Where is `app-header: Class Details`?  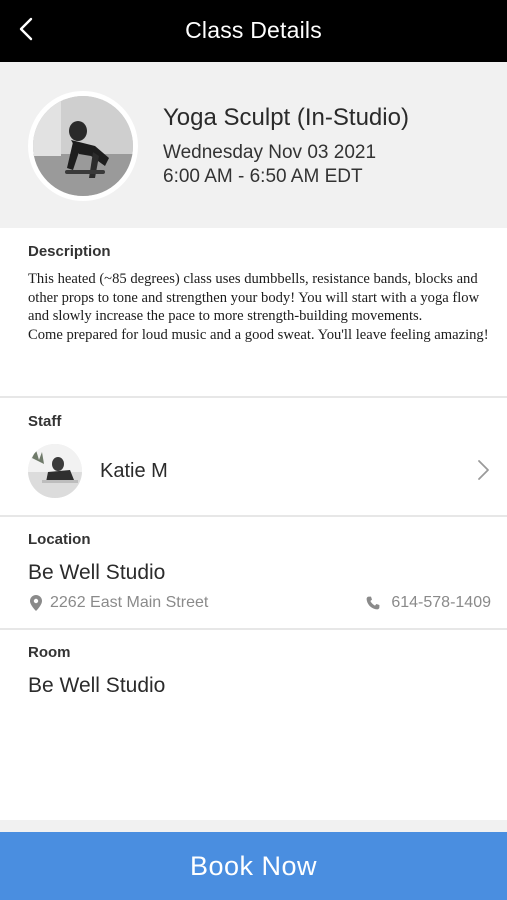
app-header: Class Details is located at coordinates (253, 31).